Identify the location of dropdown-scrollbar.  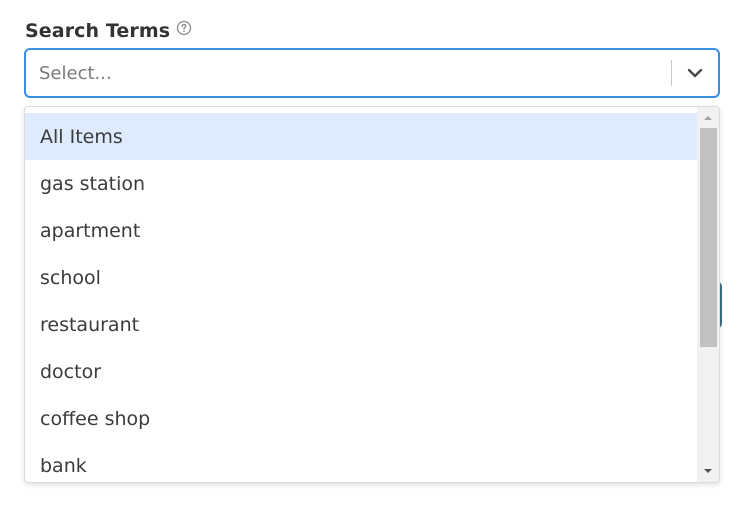
(708, 294).